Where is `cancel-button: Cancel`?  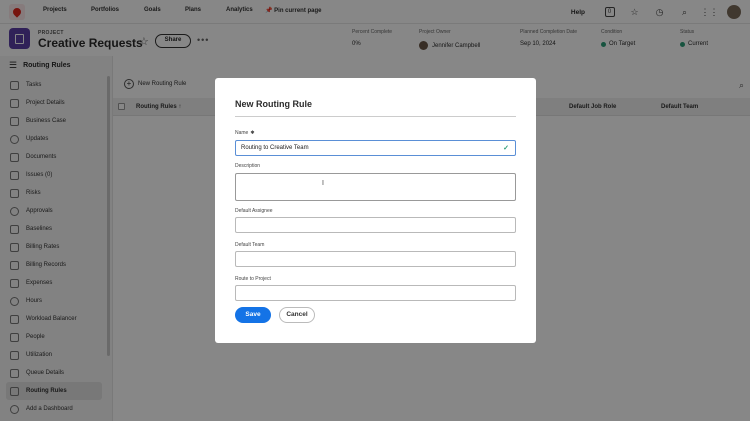 cancel-button: Cancel is located at coordinates (297, 315).